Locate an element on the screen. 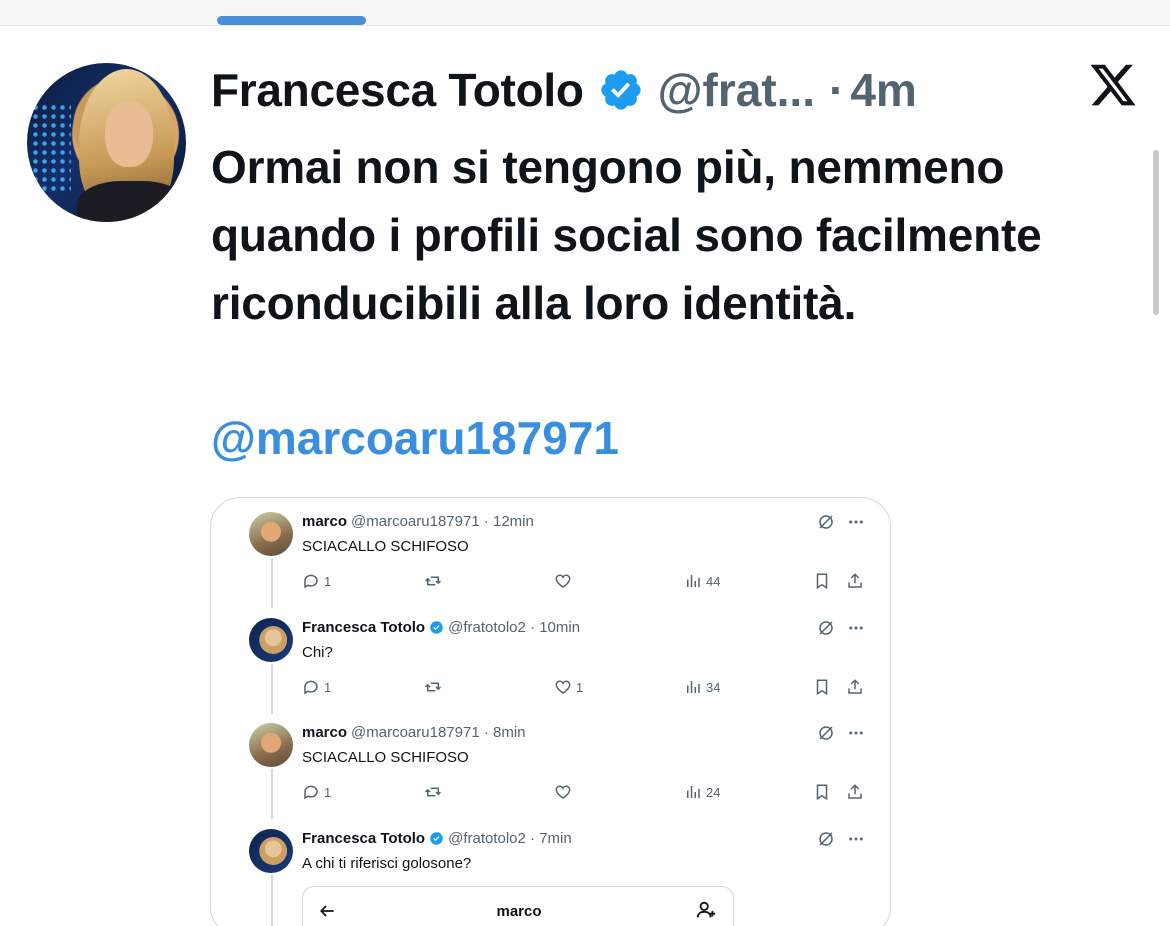 Image resolution: width=1170 pixels, height=926 pixels. profile-title: marco is located at coordinates (519, 911).